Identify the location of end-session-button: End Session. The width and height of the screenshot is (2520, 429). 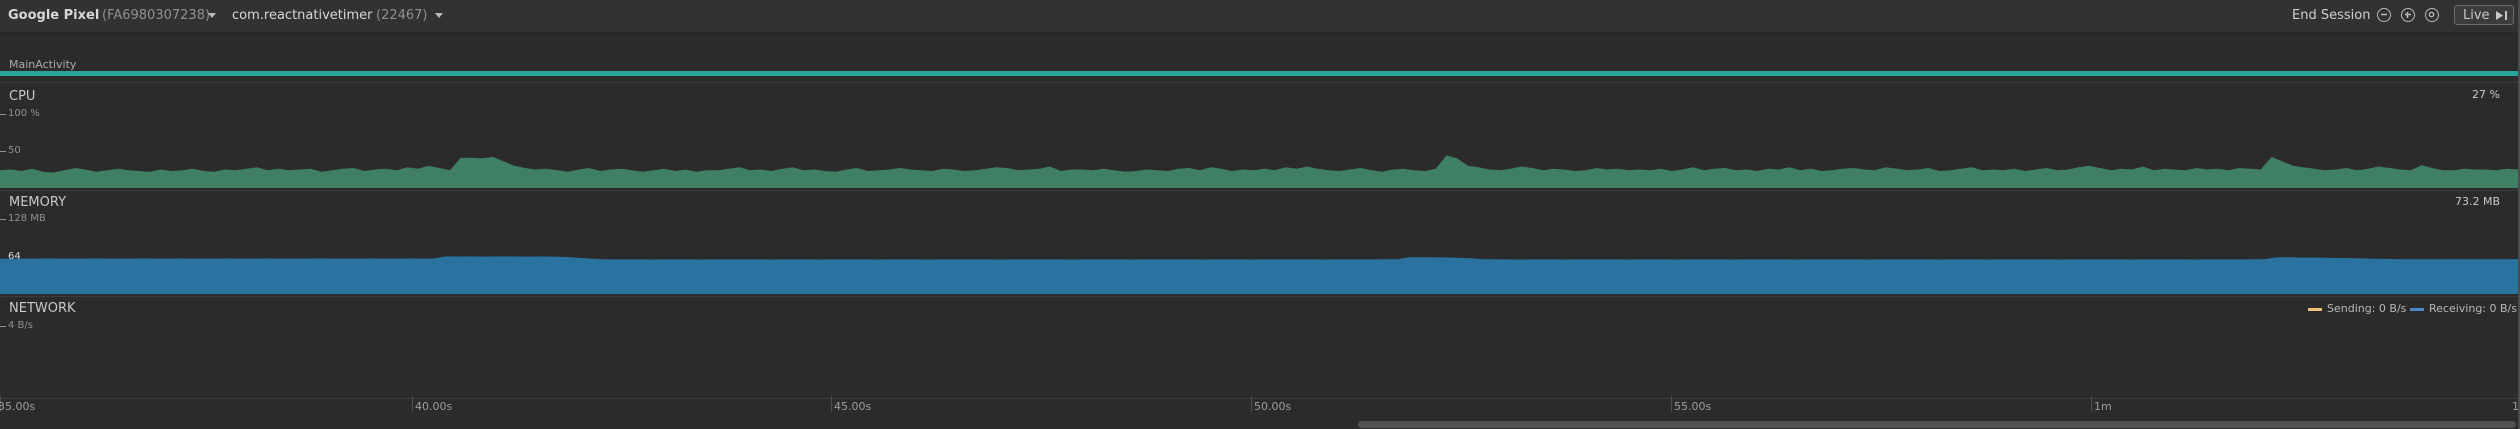
(2331, 15).